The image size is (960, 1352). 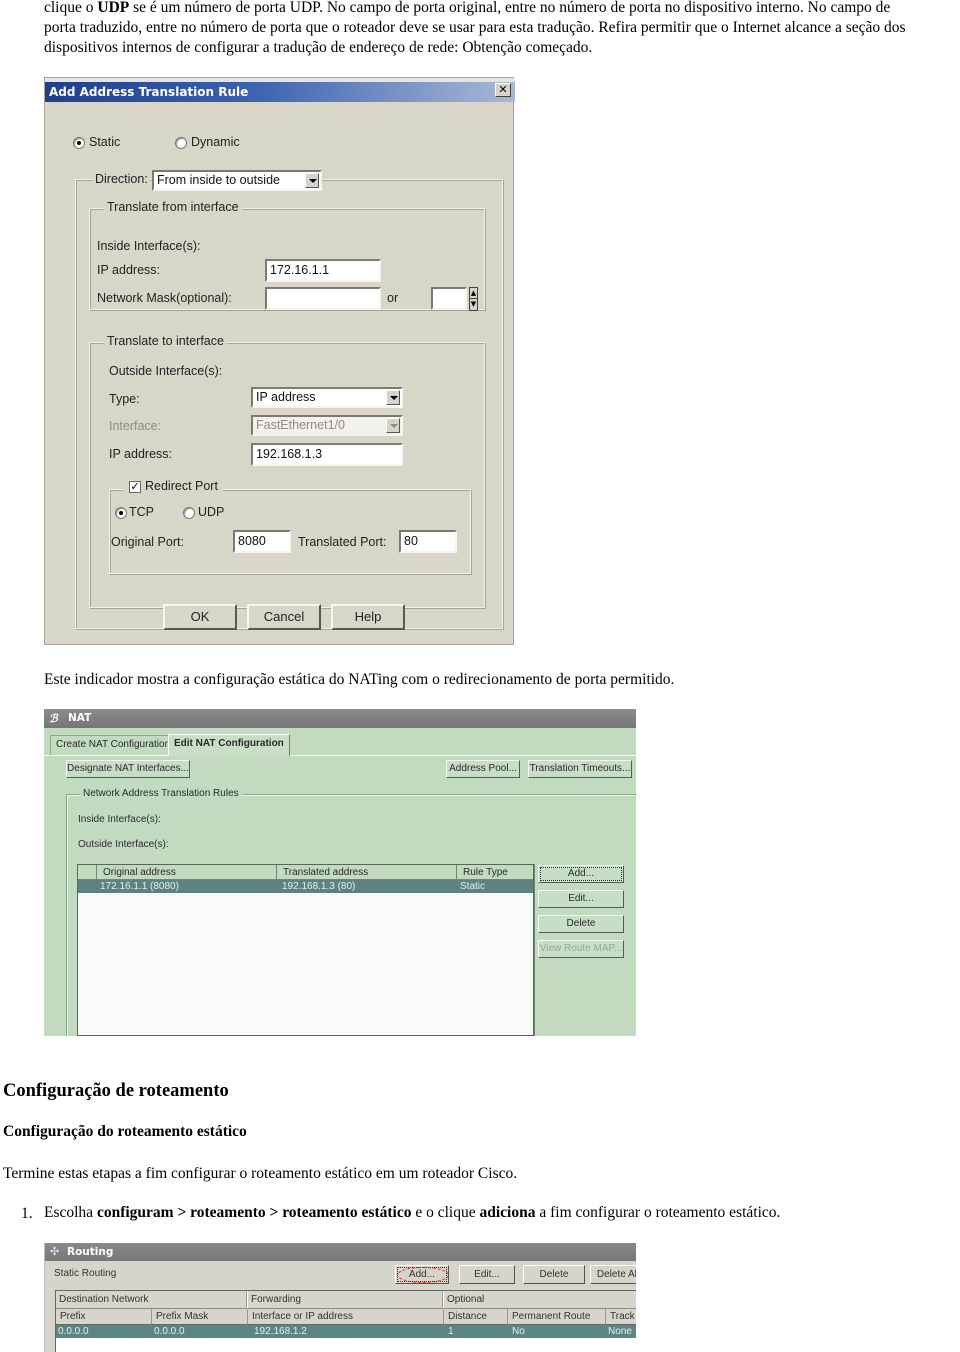 What do you see at coordinates (55, 1252) in the screenshot?
I see `routing-logo-icon: ✣` at bounding box center [55, 1252].